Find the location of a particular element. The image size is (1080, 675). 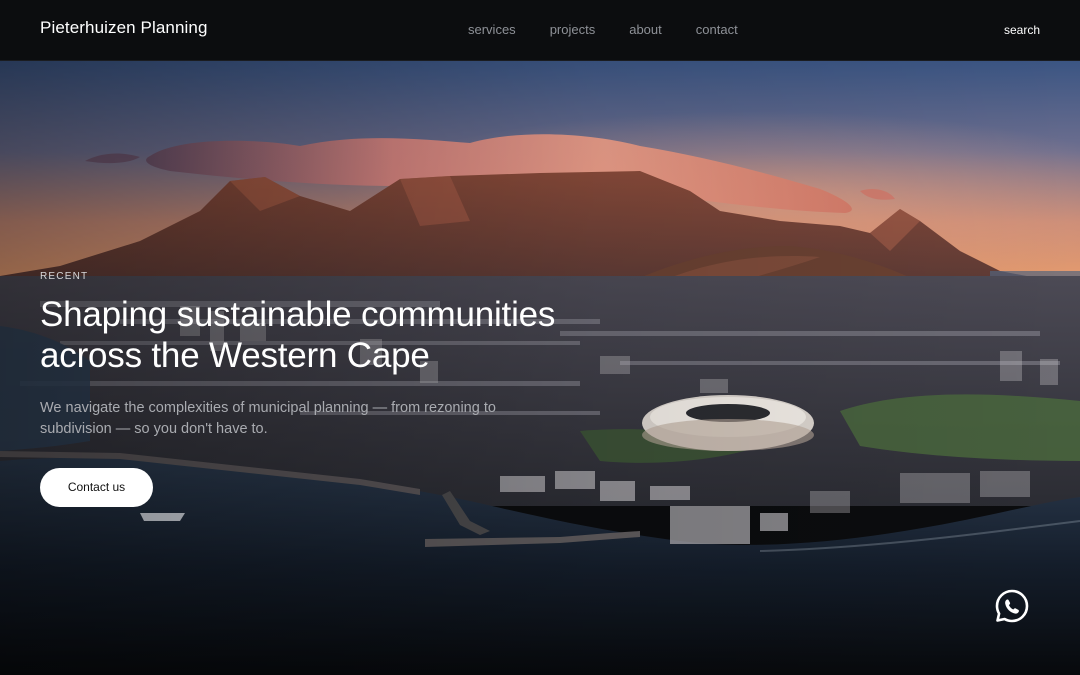

nav-link-contact: contact is located at coordinates (717, 29).